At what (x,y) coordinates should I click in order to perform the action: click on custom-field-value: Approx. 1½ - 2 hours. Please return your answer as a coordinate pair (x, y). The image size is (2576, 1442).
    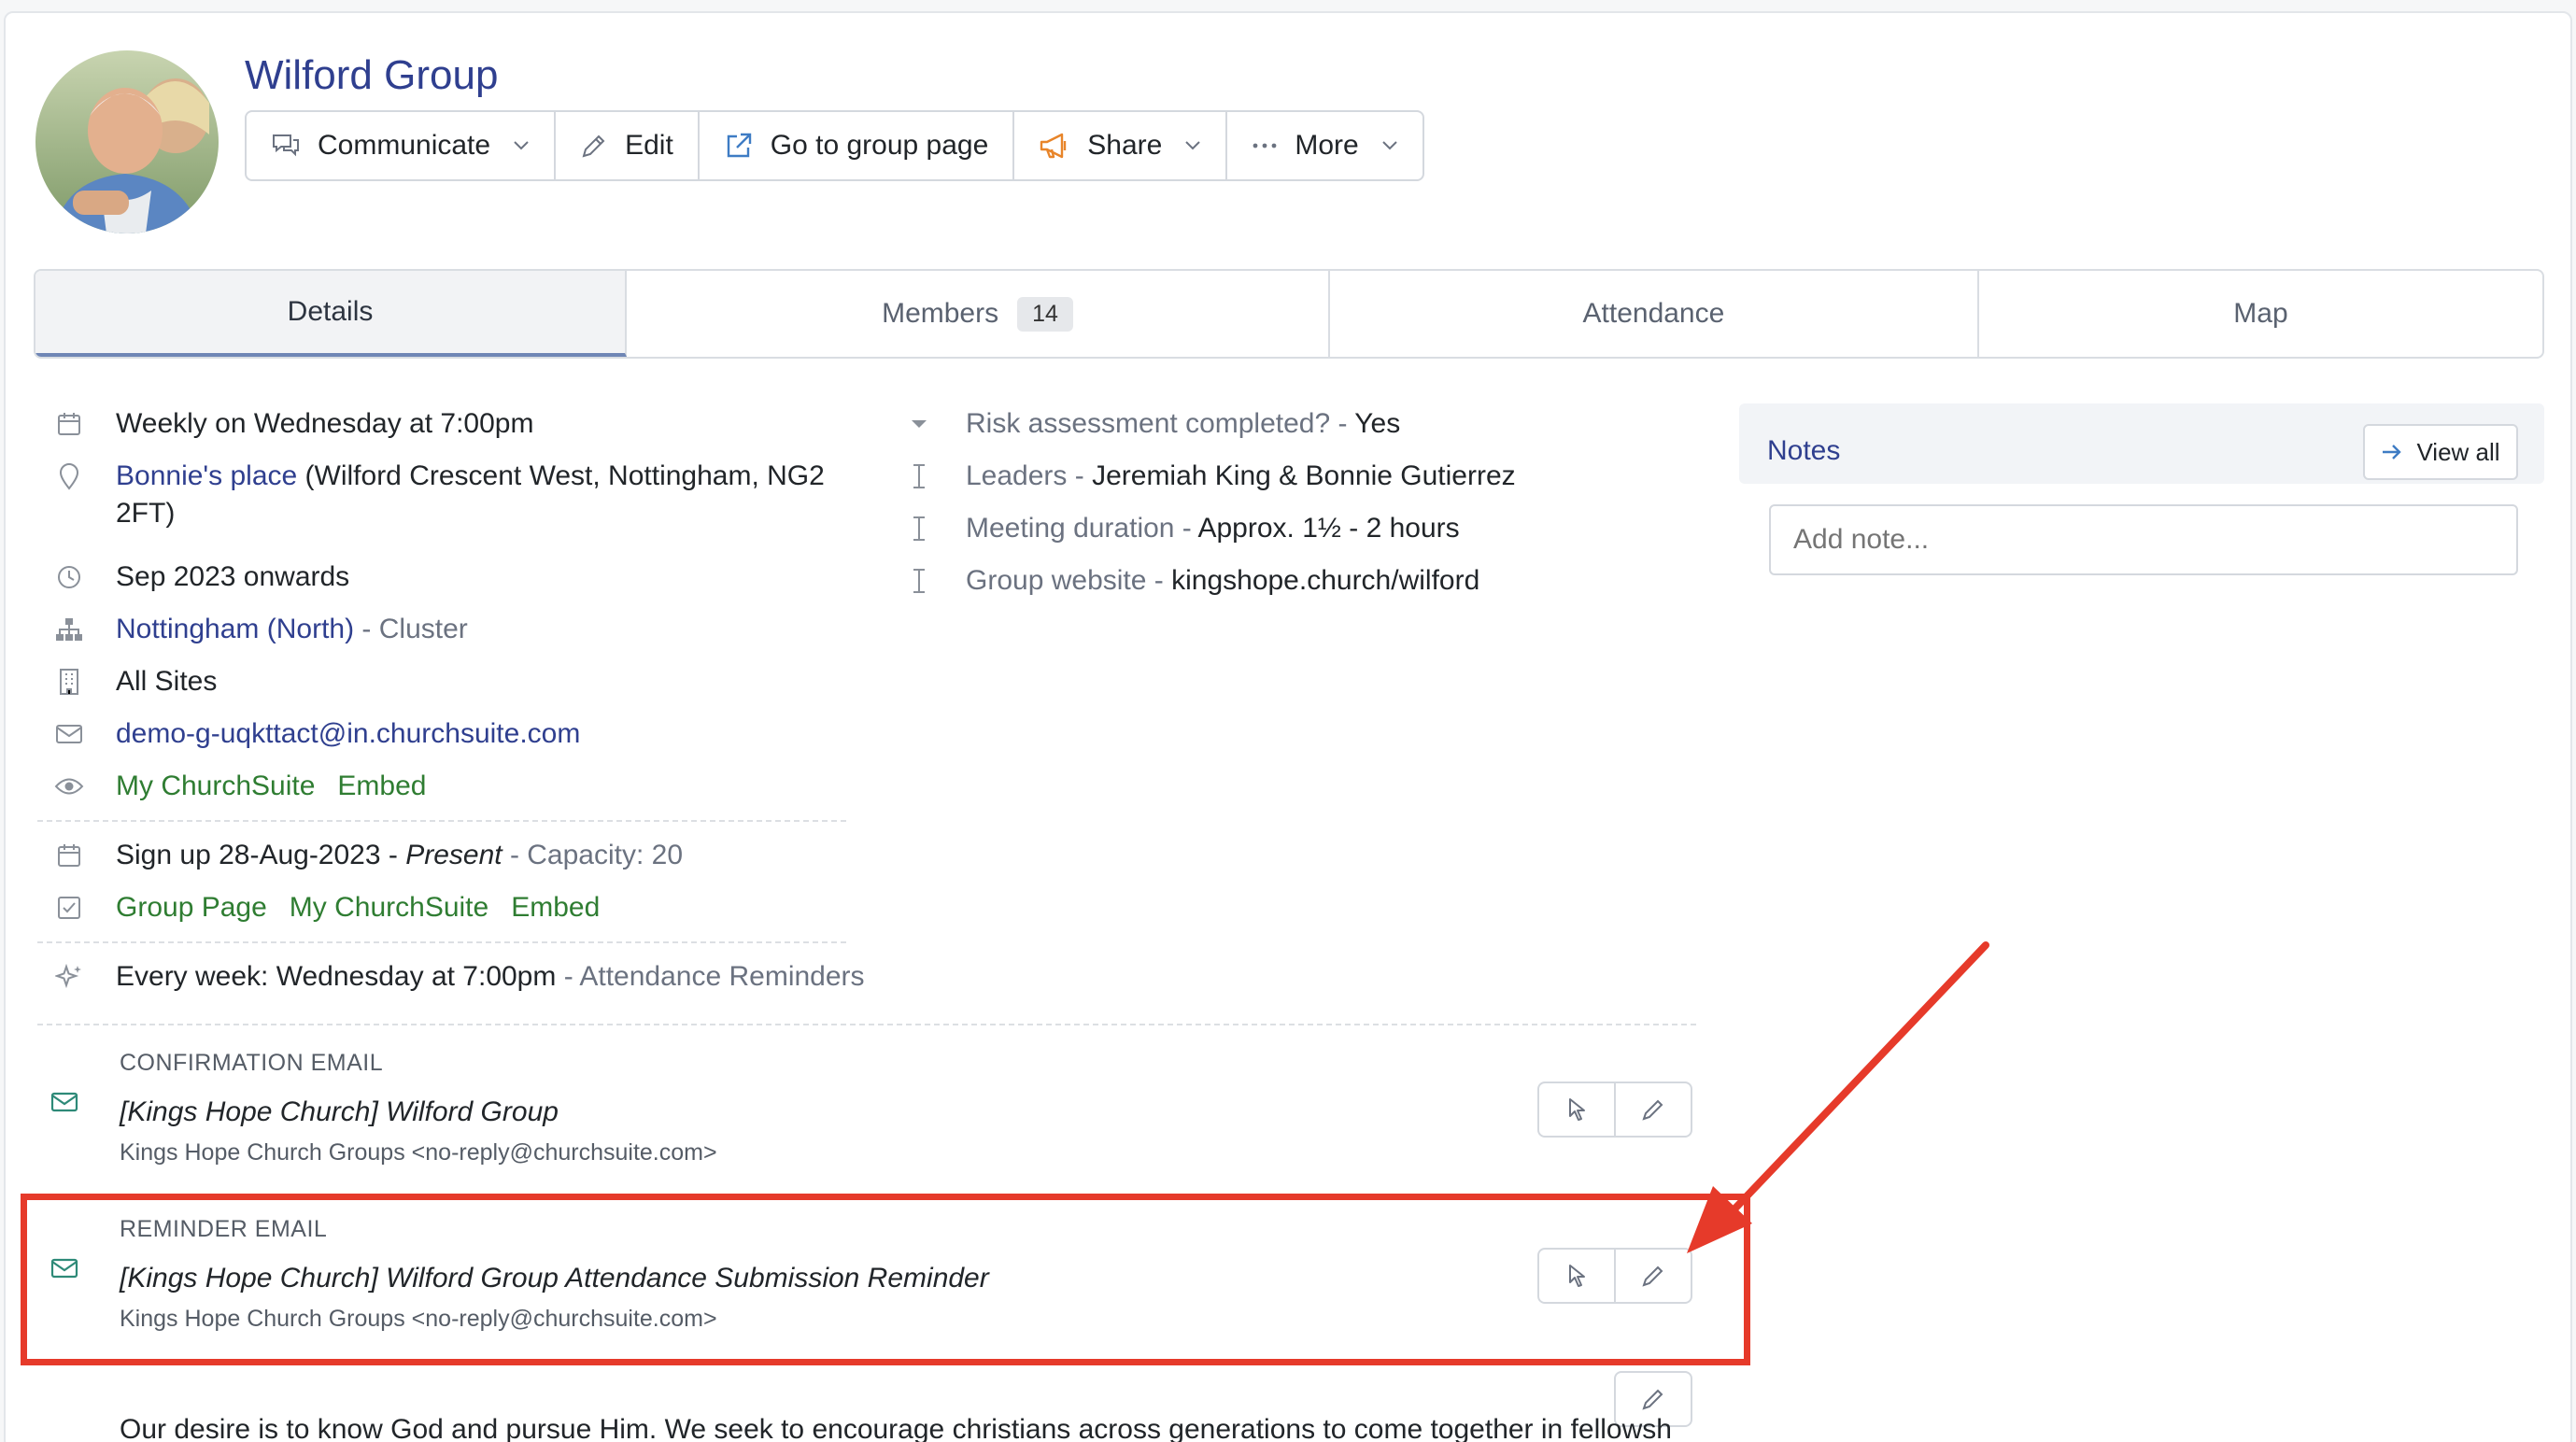
    Looking at the image, I should click on (1328, 528).